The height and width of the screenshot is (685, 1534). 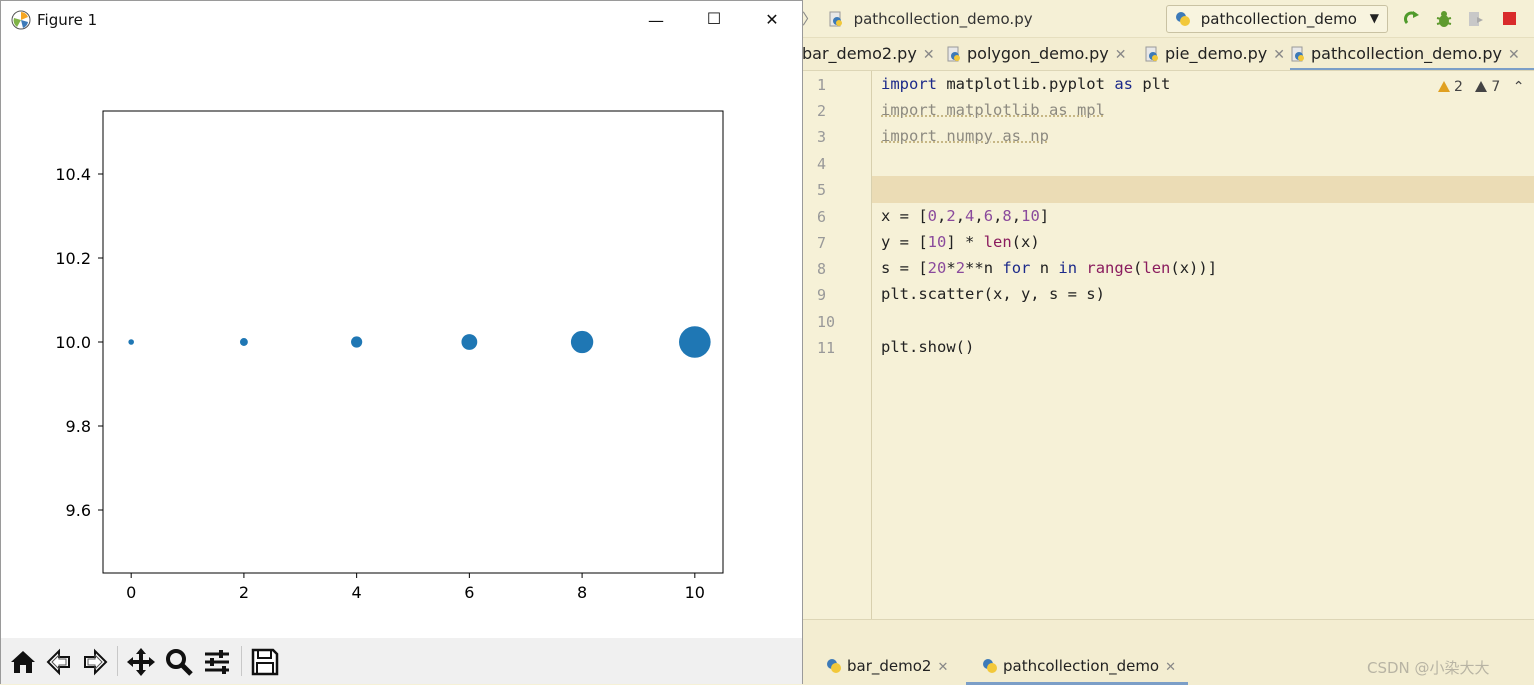 I want to click on line-number-gutter: 1 2 3 4 5 6 7 8 9 10 11, so click(x=837, y=345).